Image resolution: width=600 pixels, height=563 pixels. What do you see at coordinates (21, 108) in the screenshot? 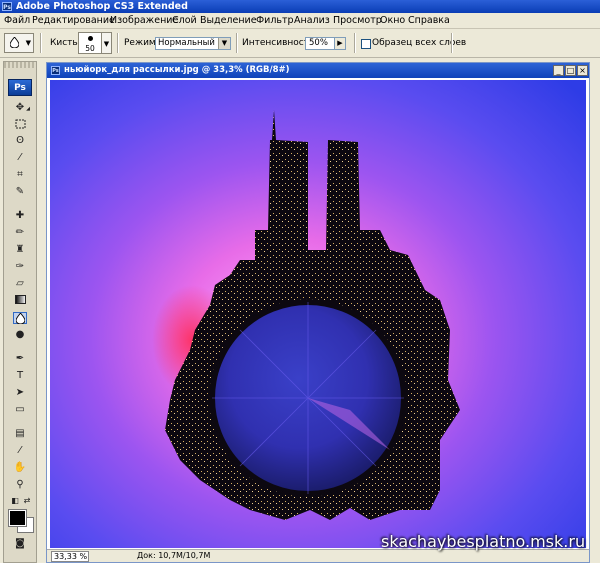
I see `move-tool-icon: ✥ ◢` at bounding box center [21, 108].